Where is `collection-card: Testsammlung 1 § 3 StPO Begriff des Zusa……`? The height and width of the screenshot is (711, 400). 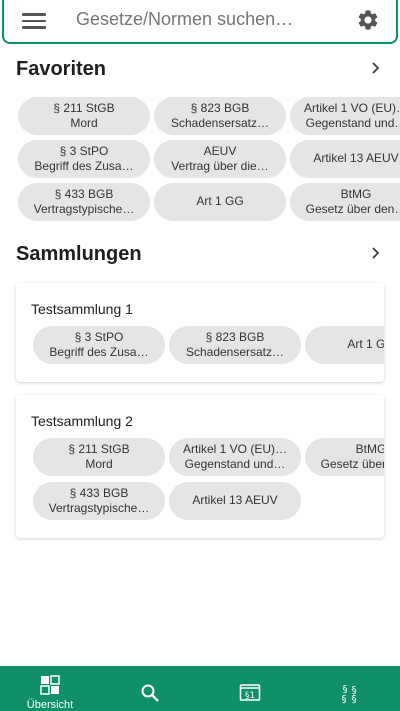 collection-card: Testsammlung 1 § 3 StPO Begriff des Zusa…… is located at coordinates (200, 332).